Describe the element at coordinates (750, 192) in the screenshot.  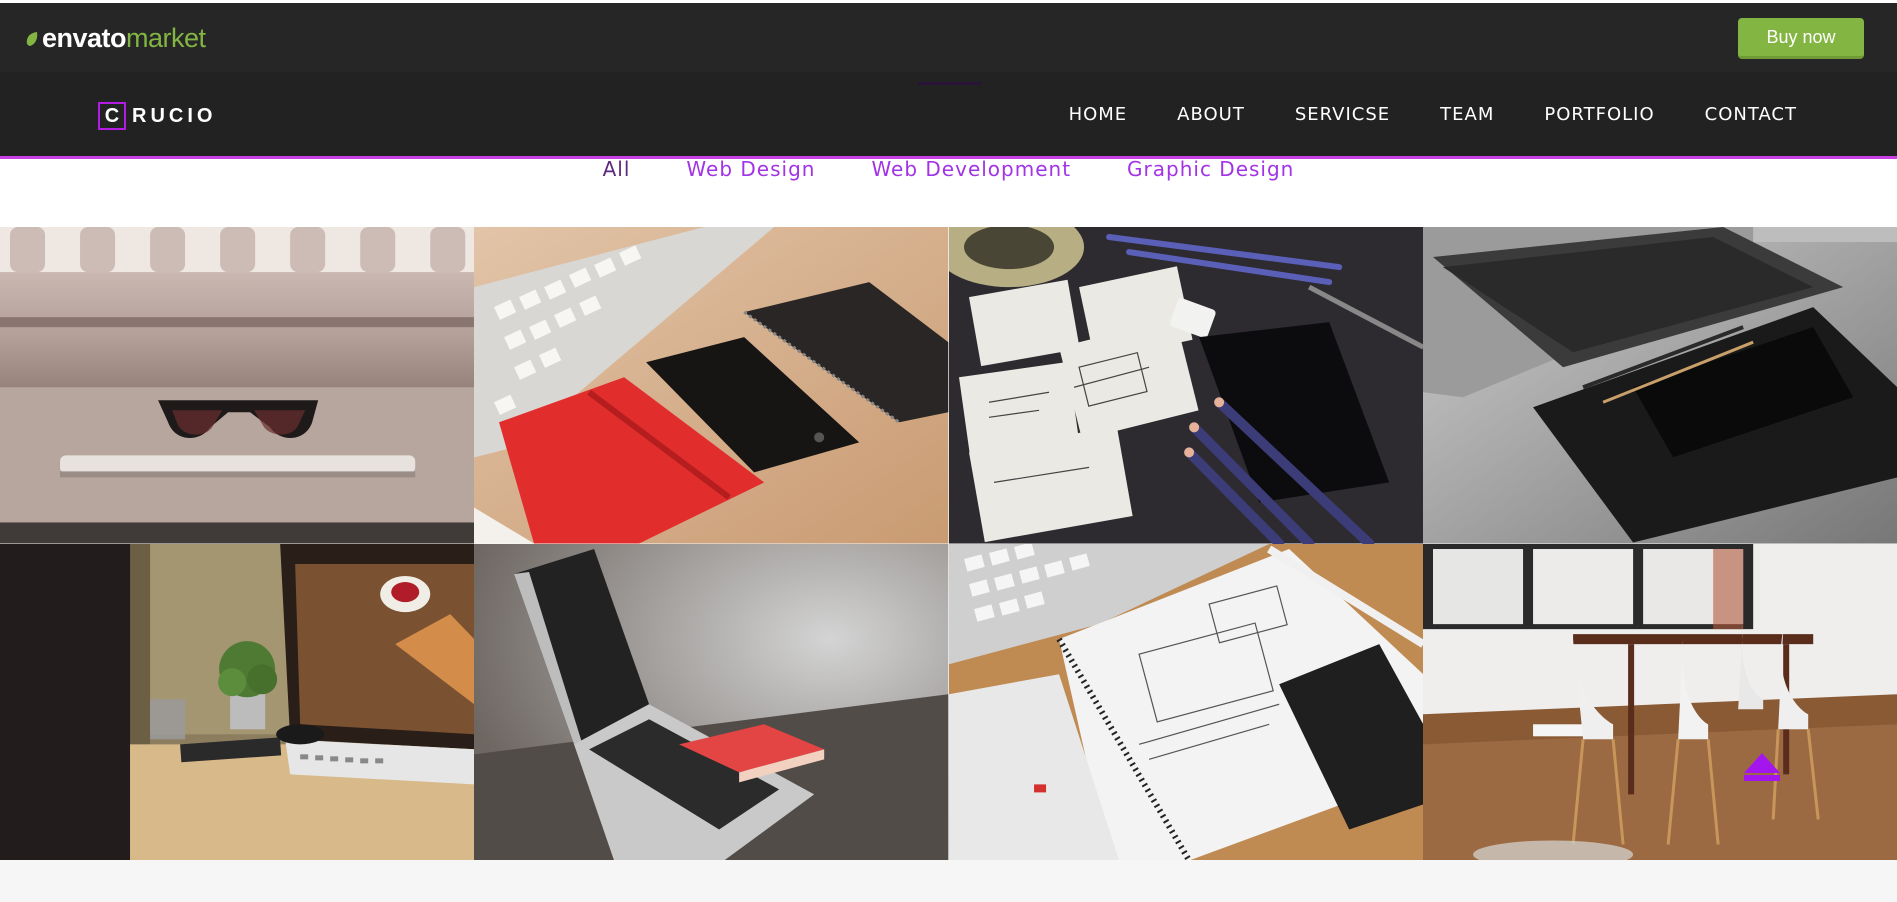
I see `filter-web-design: Web Design` at that location.